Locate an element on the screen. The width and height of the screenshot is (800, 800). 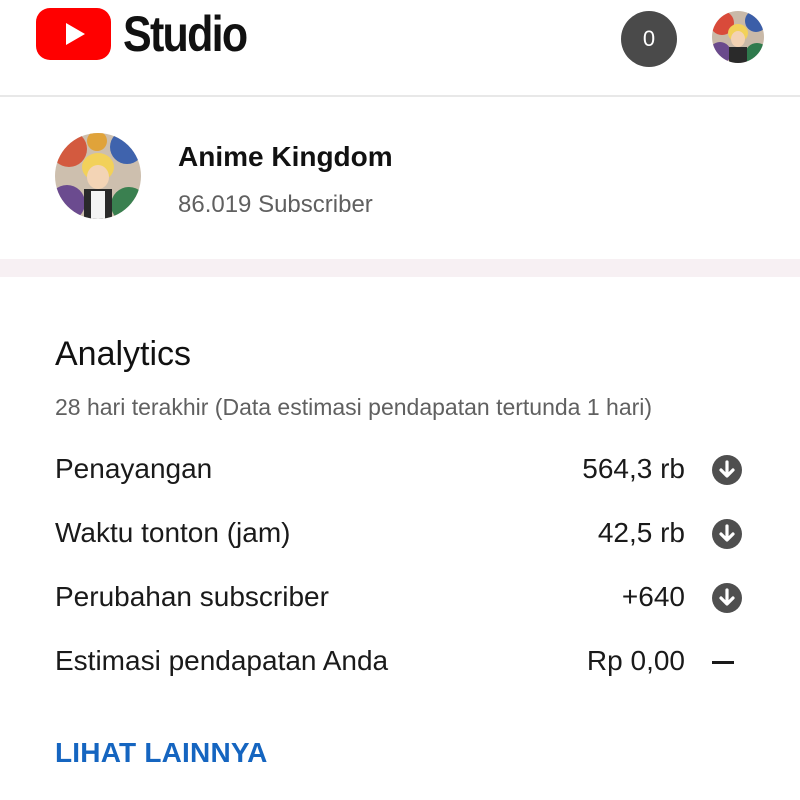
see-more-link: LIHAT LAINNYA is located at coordinates (161, 753).